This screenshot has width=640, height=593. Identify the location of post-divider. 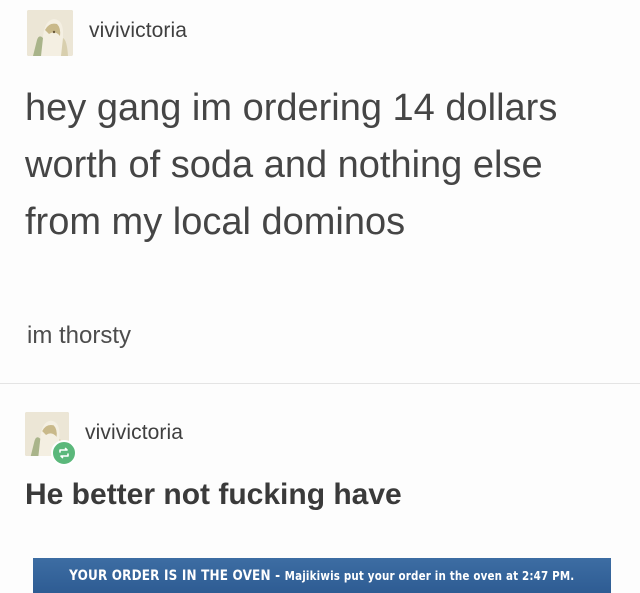
(320, 383).